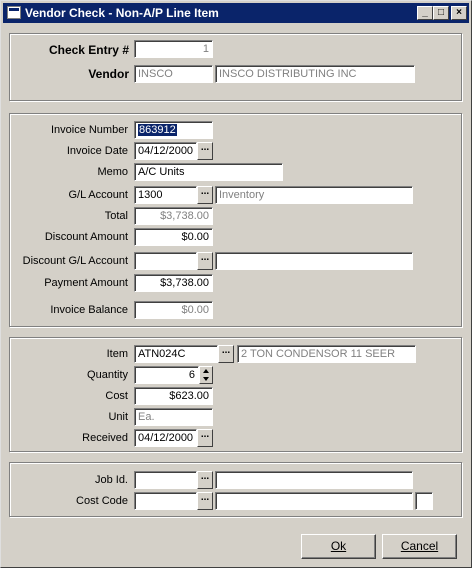  I want to click on ok-button-label: Ok, so click(338, 546).